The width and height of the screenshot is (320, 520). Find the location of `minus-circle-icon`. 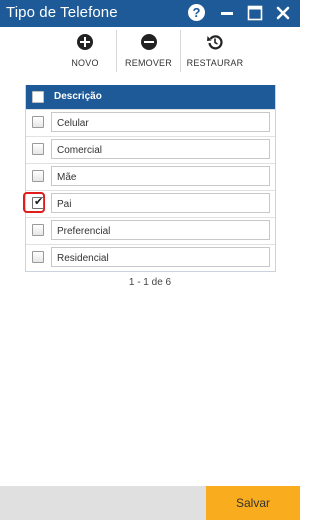

minus-circle-icon is located at coordinates (148, 42).